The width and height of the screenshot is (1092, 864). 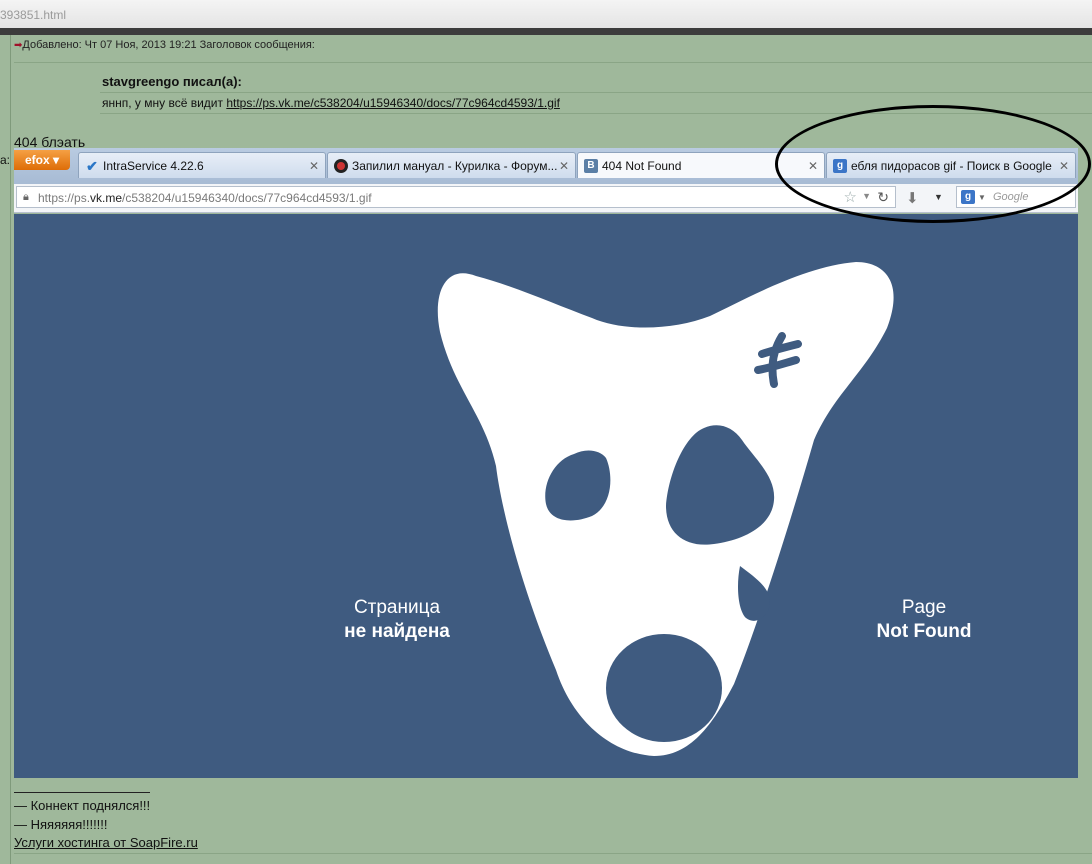 I want to click on signature-divider, so click(x=82, y=792).